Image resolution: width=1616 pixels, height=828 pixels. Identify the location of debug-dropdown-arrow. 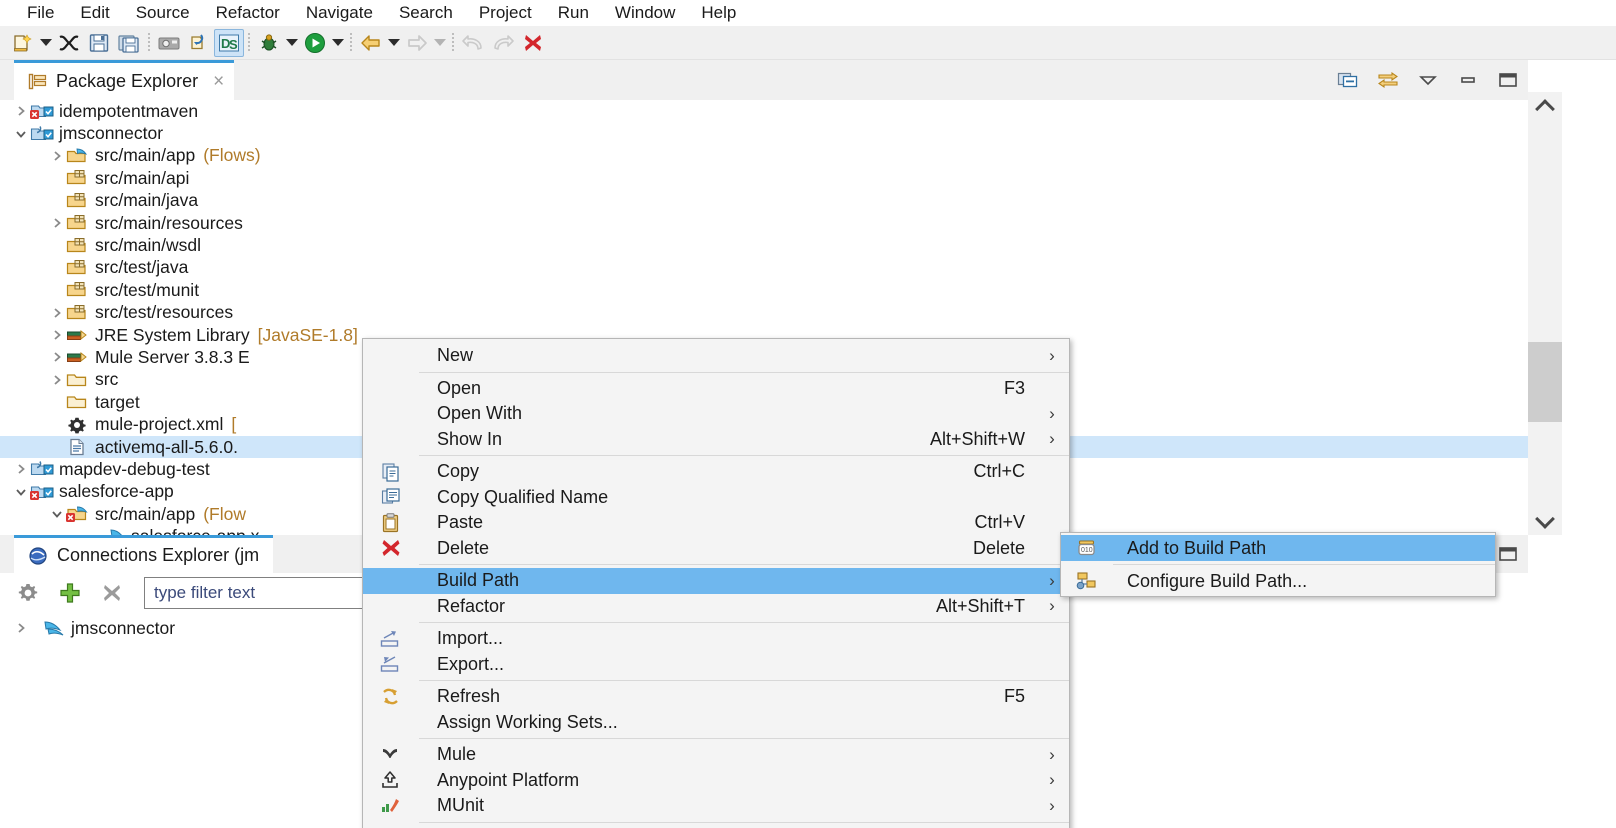
(292, 43).